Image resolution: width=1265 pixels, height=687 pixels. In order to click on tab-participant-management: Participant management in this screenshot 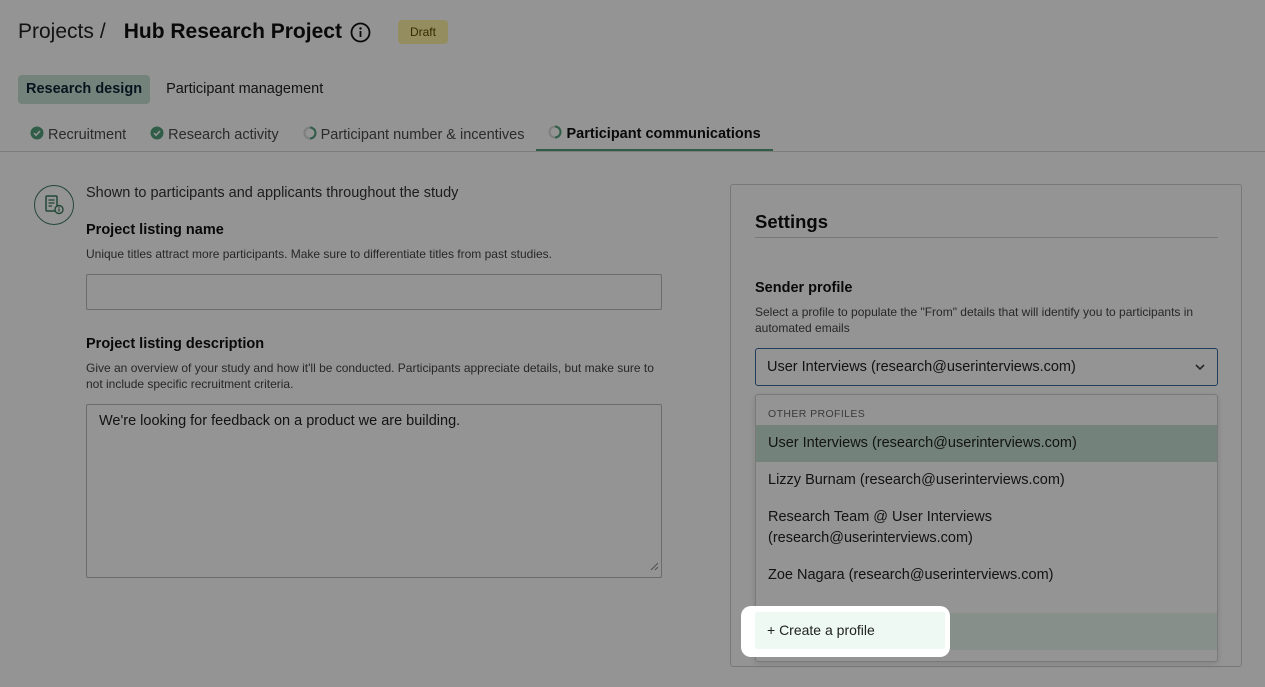, I will do `click(244, 89)`.